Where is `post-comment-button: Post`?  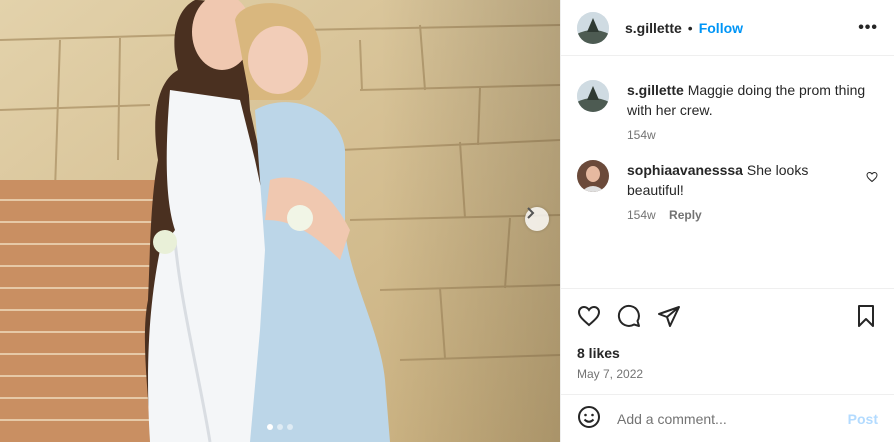 post-comment-button: Post is located at coordinates (863, 419).